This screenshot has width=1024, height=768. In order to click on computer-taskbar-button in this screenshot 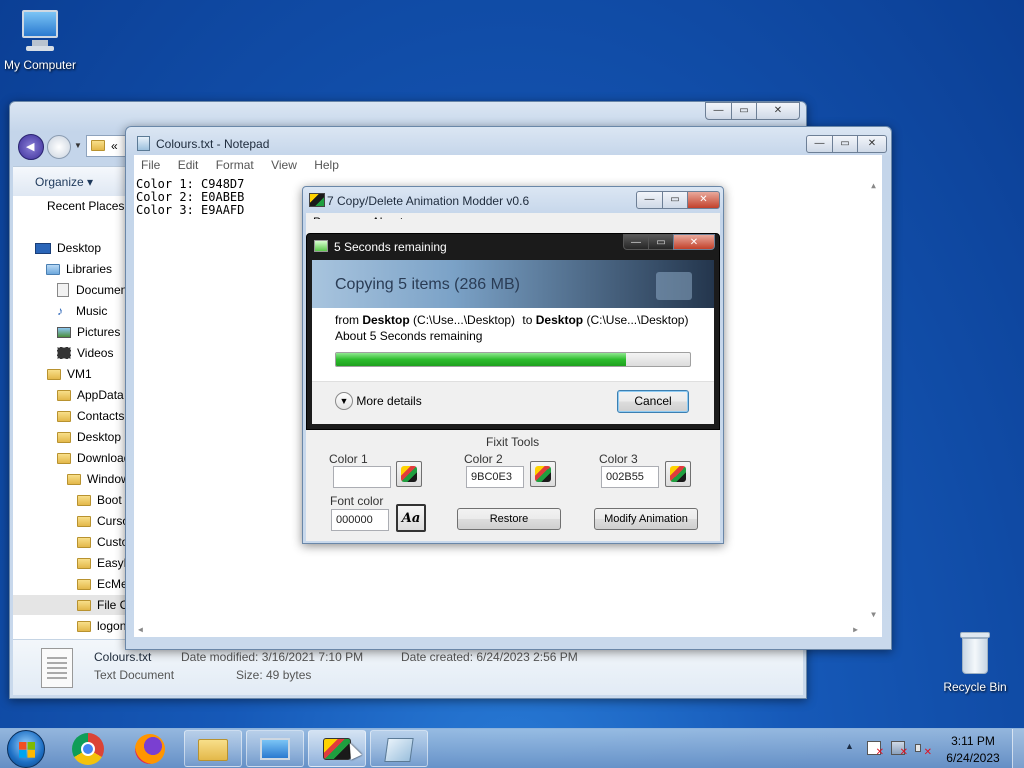, I will do `click(275, 748)`.